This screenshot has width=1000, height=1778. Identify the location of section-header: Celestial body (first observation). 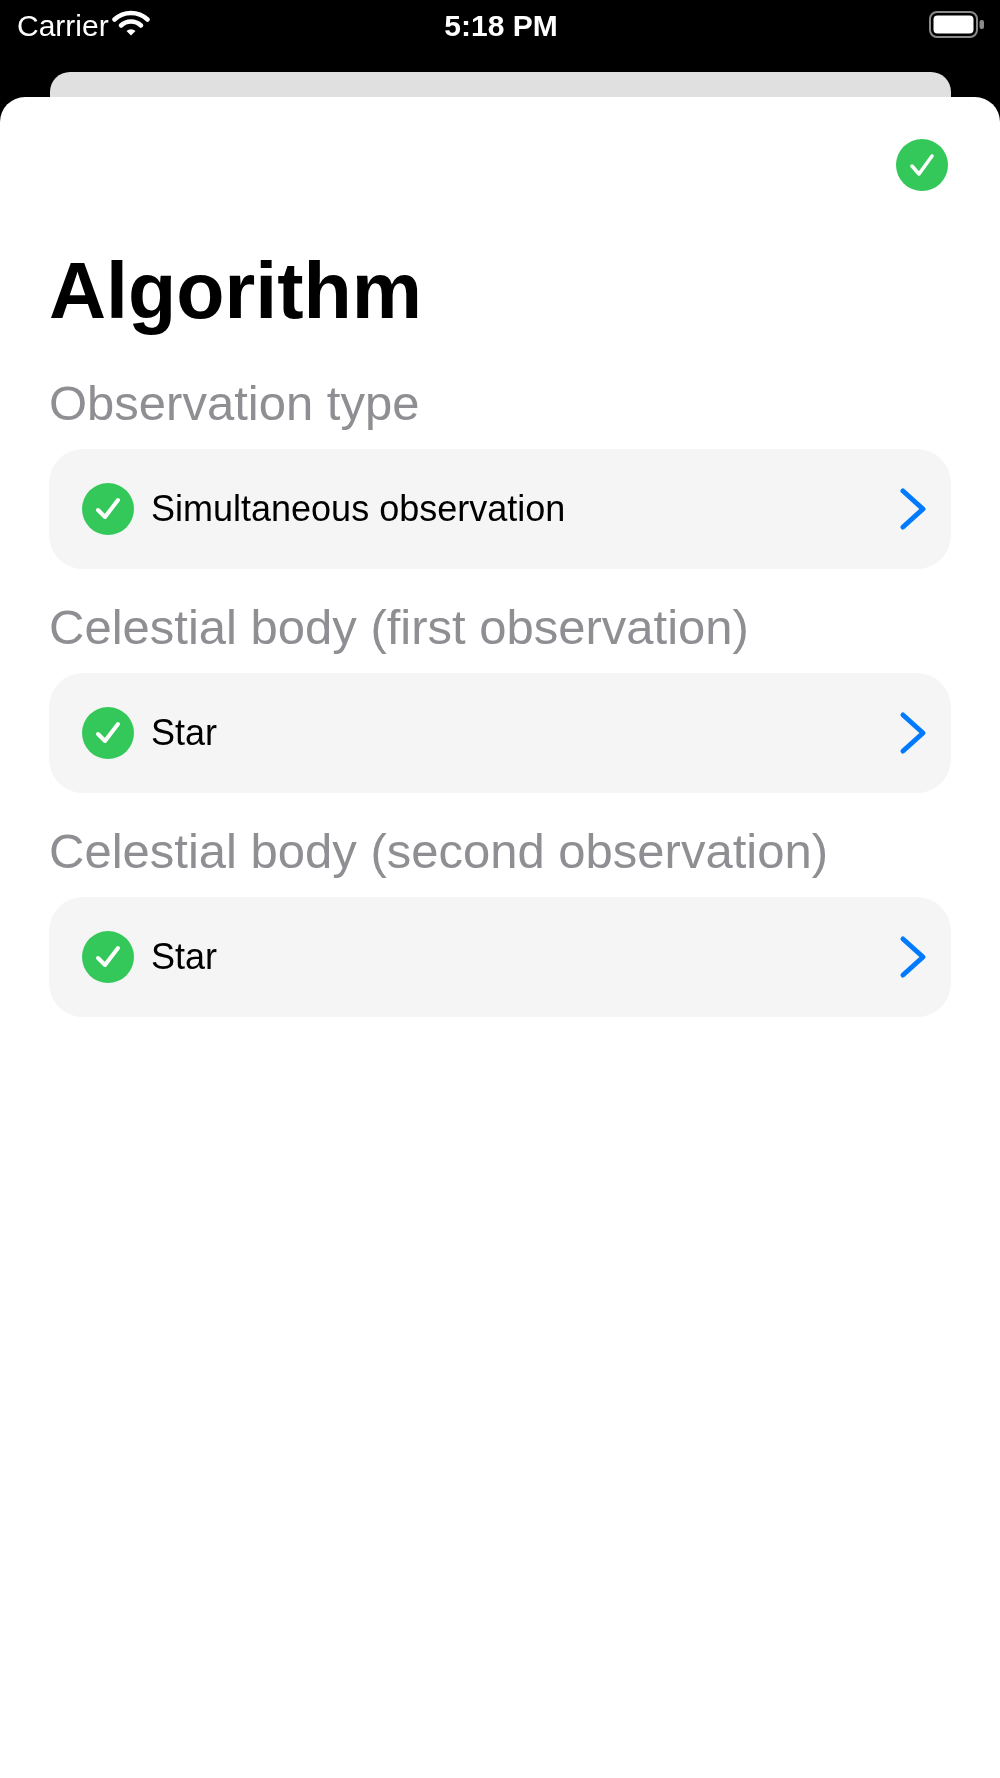
(399, 627).